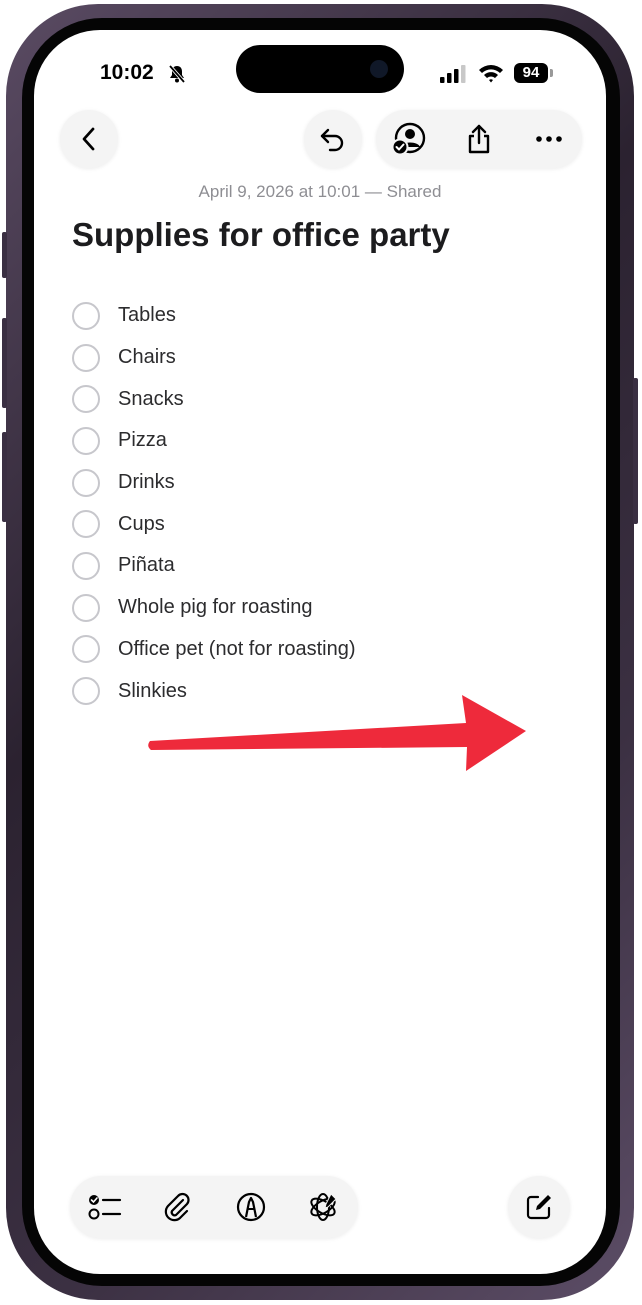 The image size is (642, 1305). I want to click on front-camera, so click(379, 69).